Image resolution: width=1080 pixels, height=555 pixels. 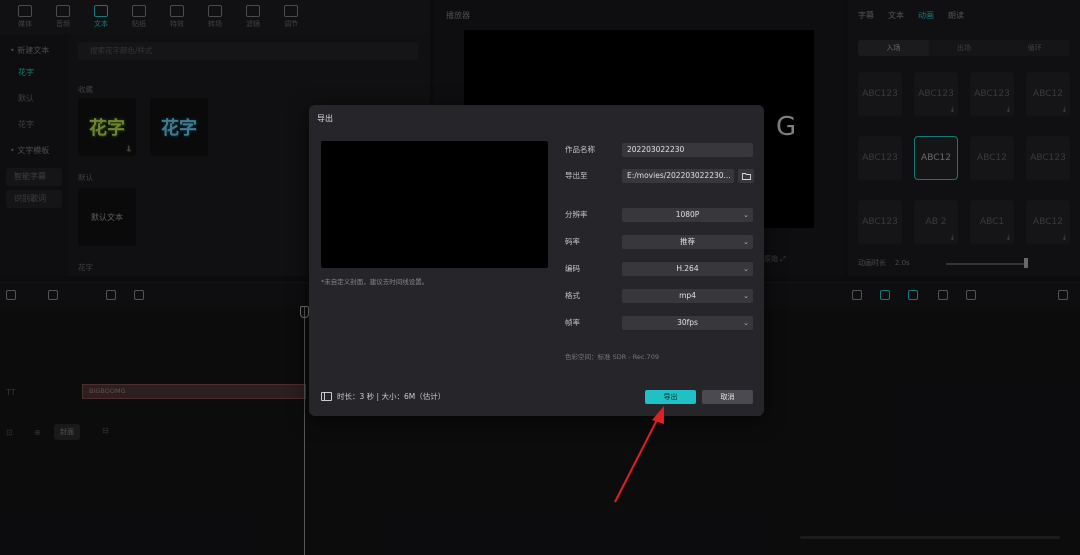 I want to click on framerate-value: 30fps, so click(x=687, y=322).